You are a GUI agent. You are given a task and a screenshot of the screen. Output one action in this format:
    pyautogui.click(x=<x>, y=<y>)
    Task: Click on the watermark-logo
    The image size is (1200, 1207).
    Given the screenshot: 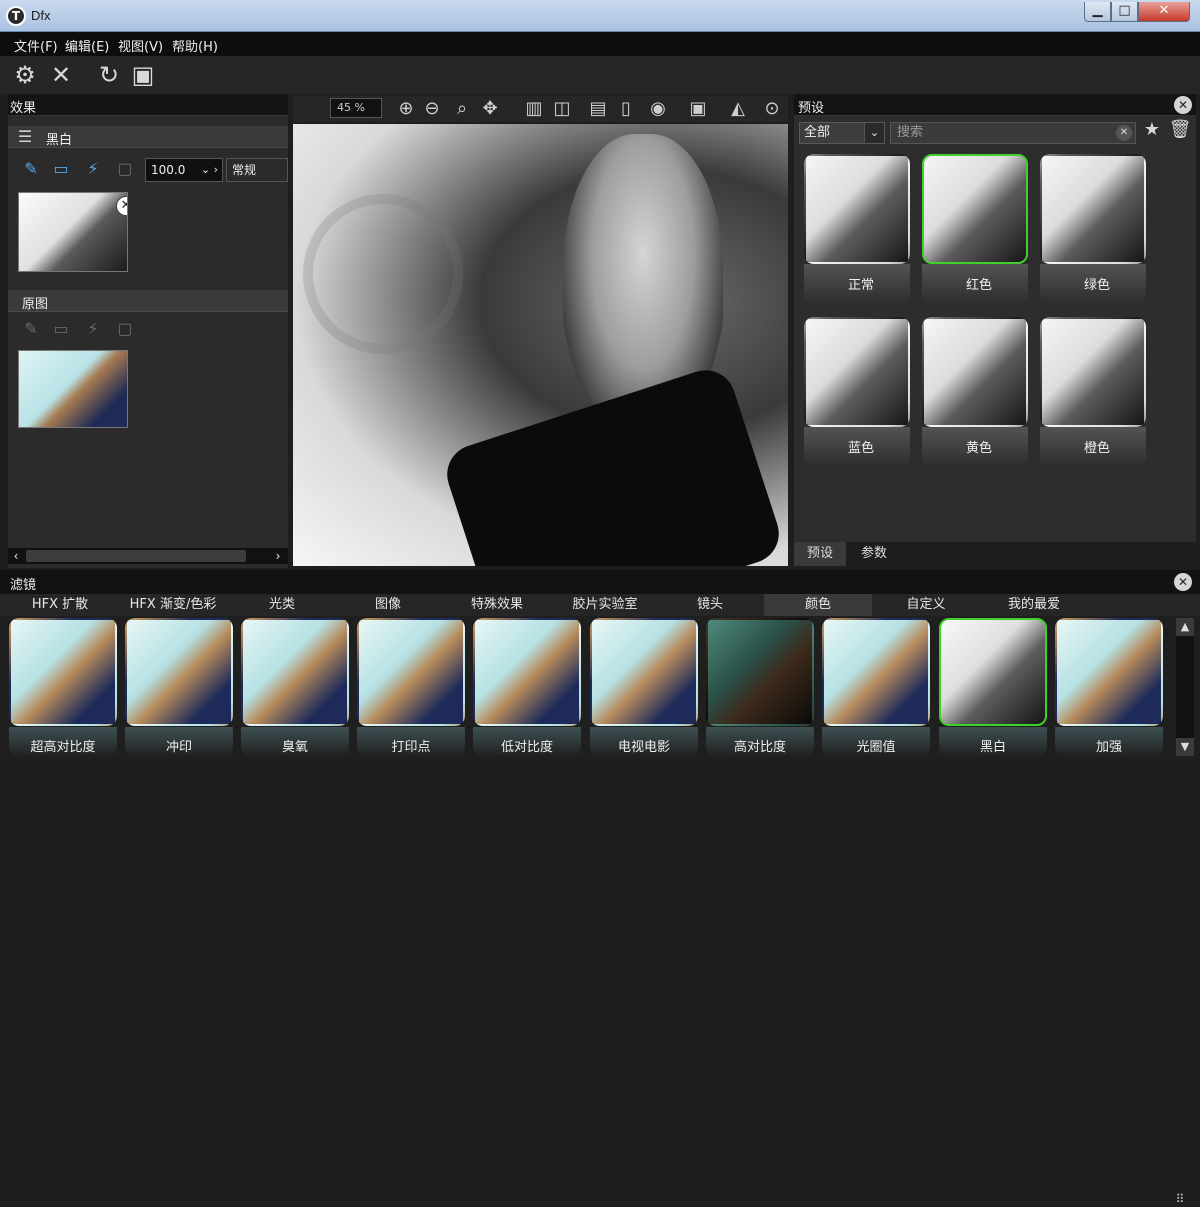 What is the action you would take?
    pyautogui.click(x=383, y=274)
    